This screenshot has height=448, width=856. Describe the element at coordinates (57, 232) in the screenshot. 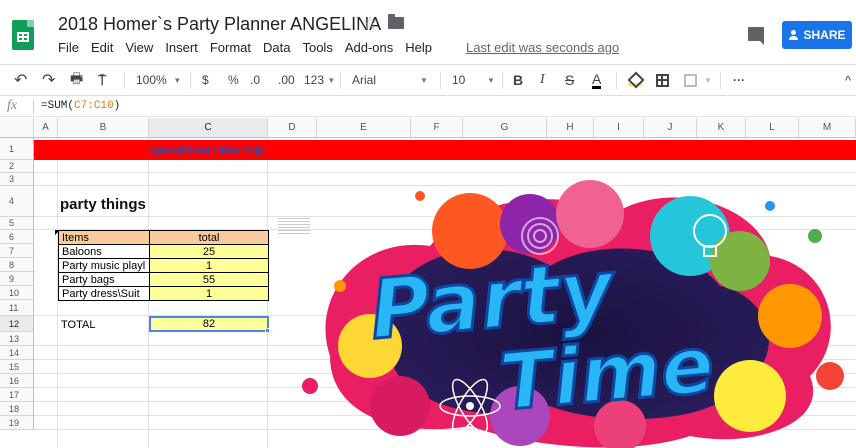

I see `note-marker-icon` at that location.